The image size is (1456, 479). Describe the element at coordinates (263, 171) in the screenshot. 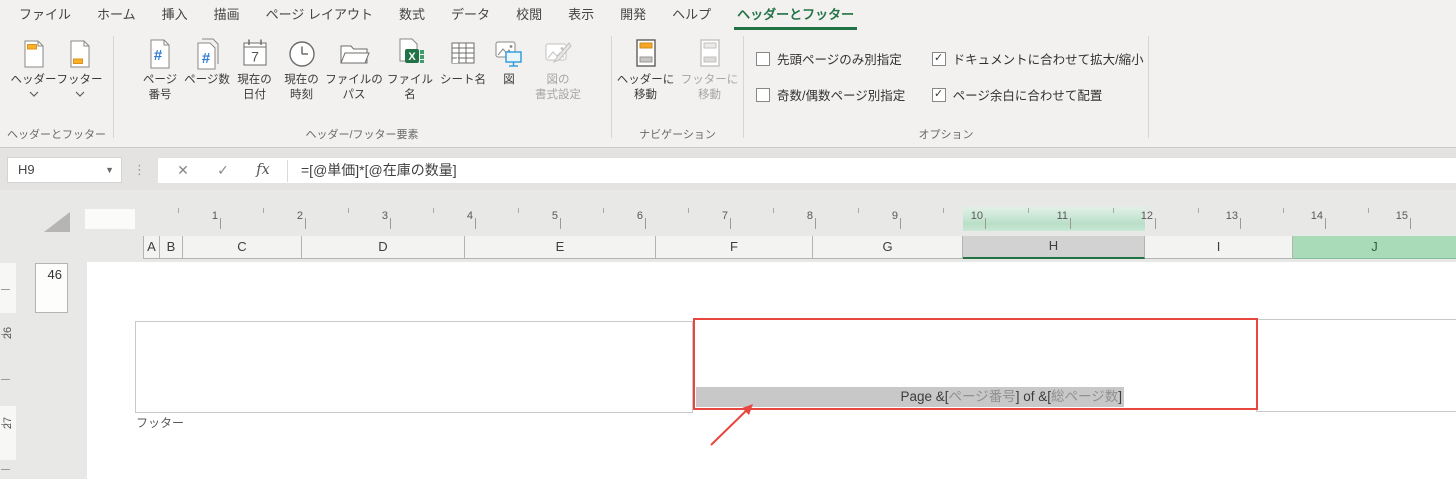

I see `insert-function-button: fx` at that location.